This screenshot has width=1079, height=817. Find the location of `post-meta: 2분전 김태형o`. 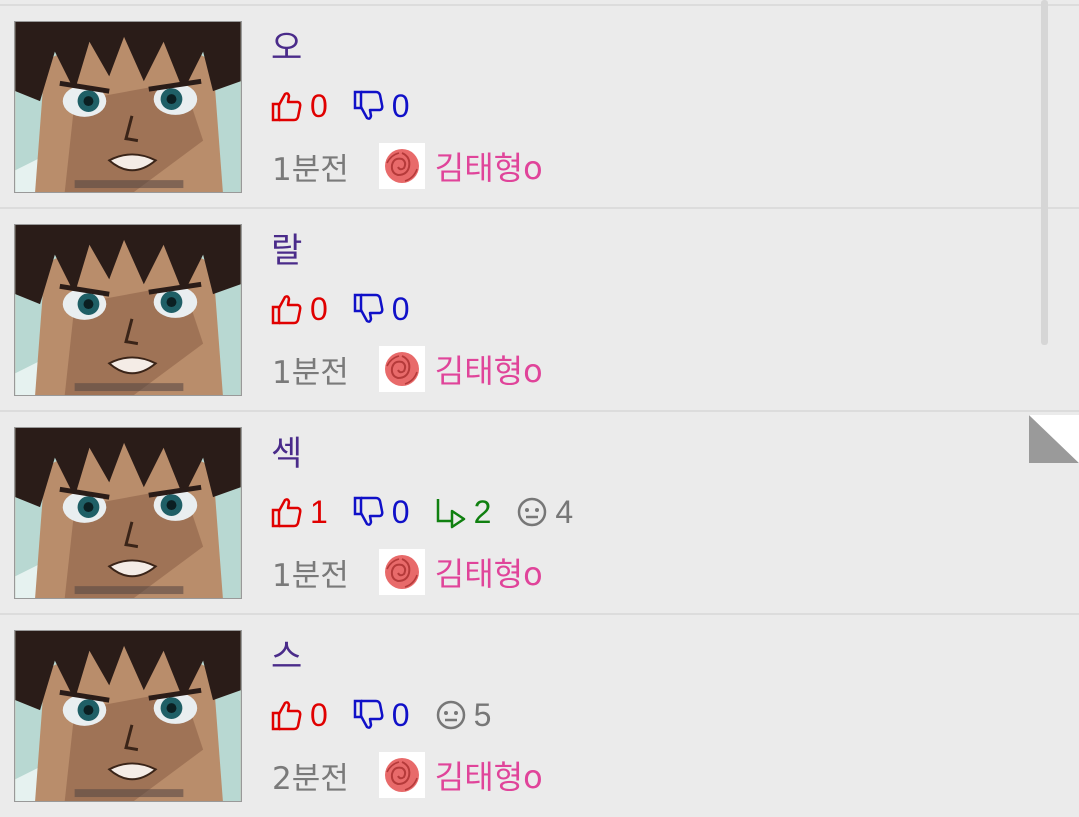

post-meta: 2분전 김태형o is located at coordinates (407, 775).